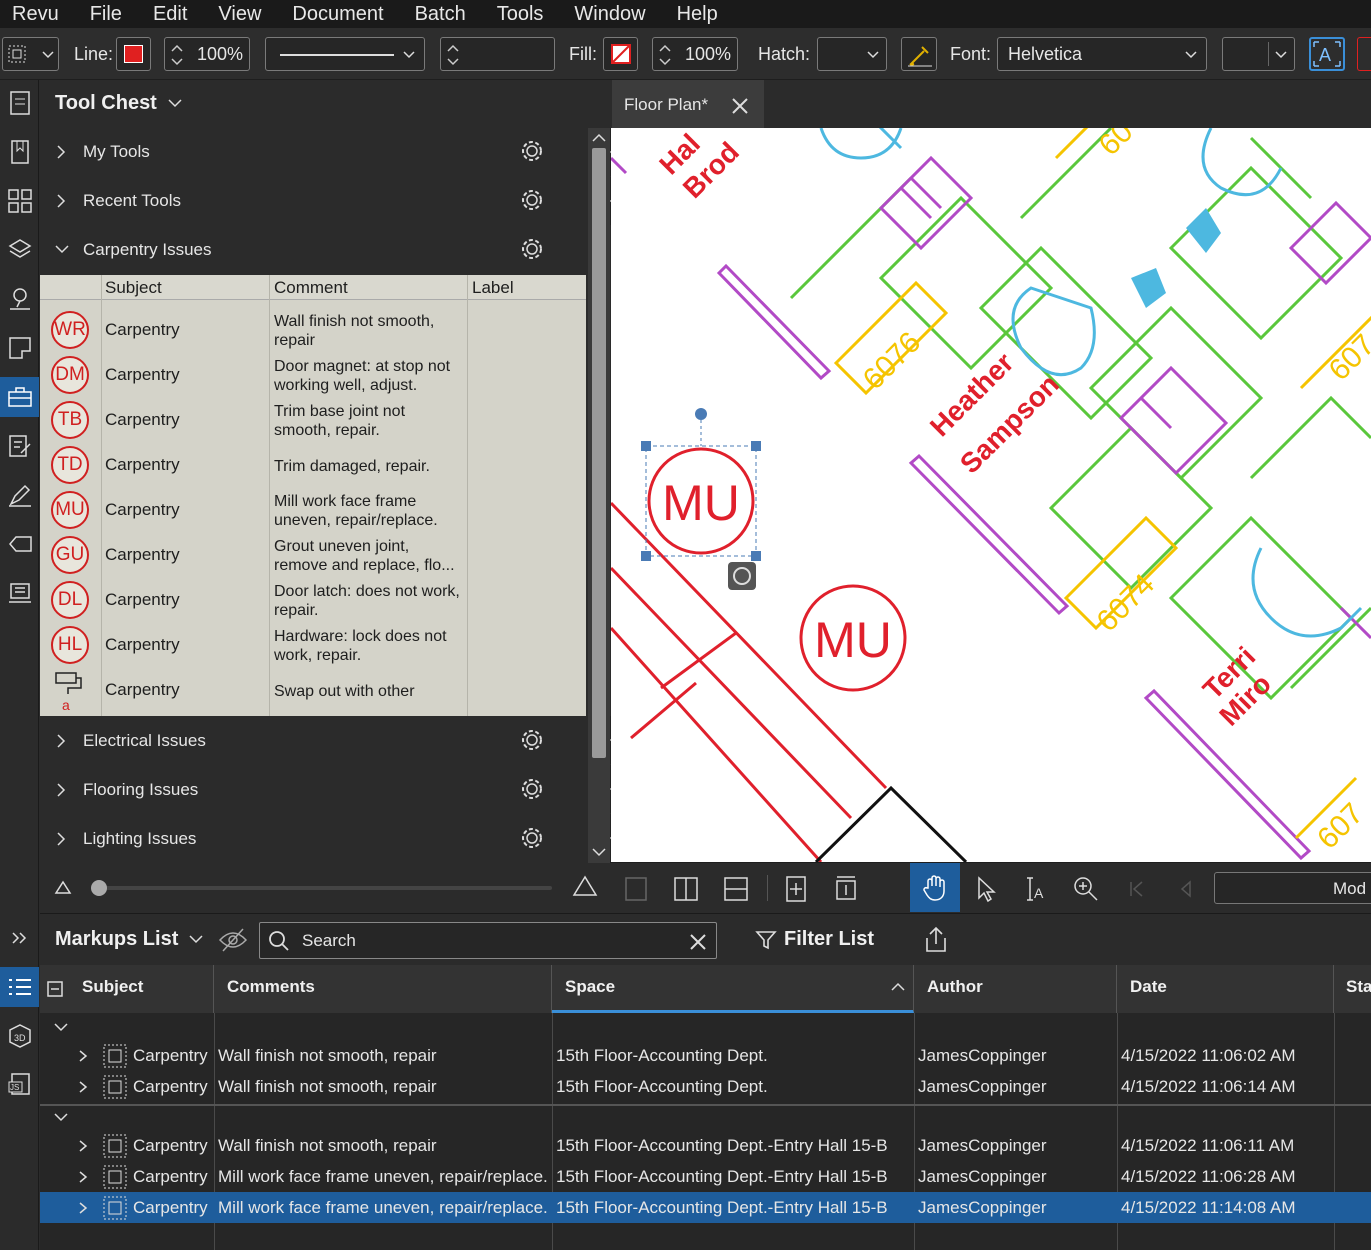 This screenshot has width=1371, height=1250. I want to click on tool-row-td: TD Carpentry Trim damaged, repair., so click(313, 464).